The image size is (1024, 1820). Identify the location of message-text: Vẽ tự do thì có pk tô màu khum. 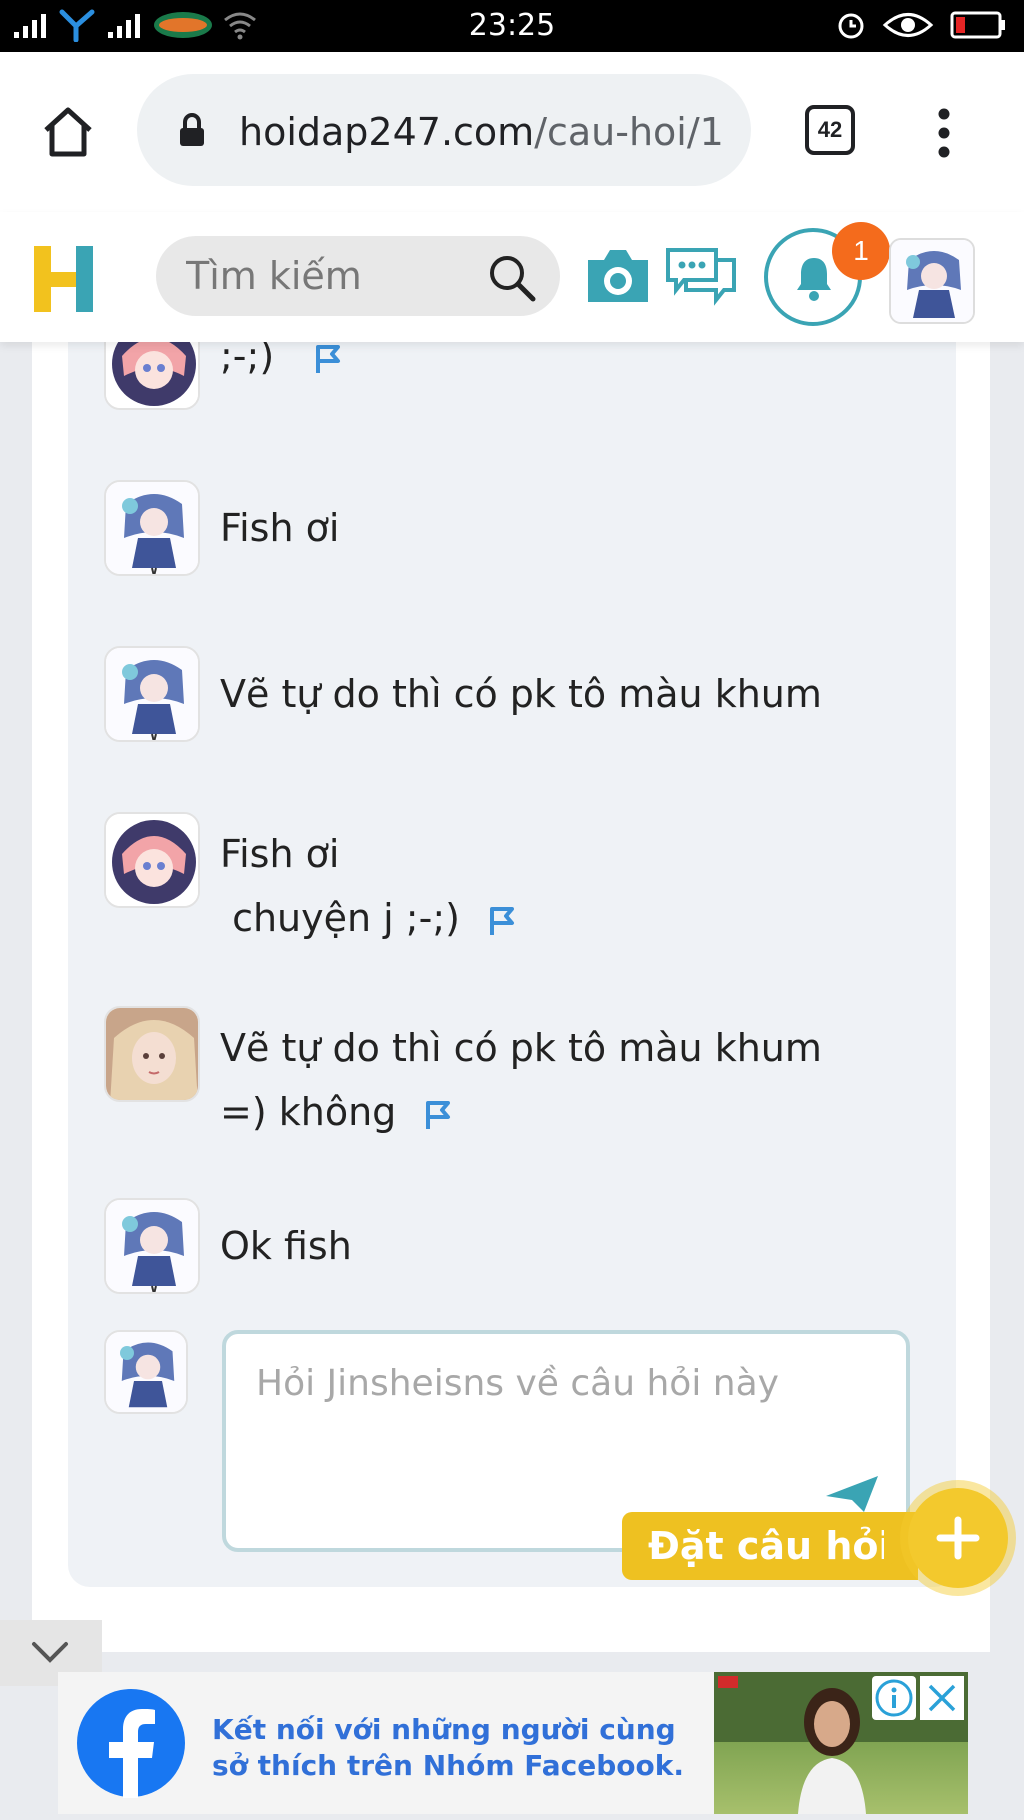
(521, 694).